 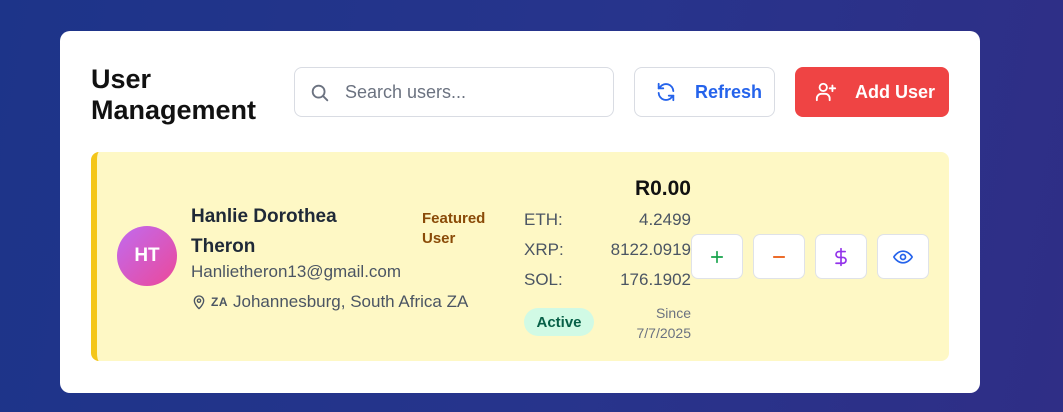 I want to click on crypto-symbol: SOL:, so click(x=543, y=279).